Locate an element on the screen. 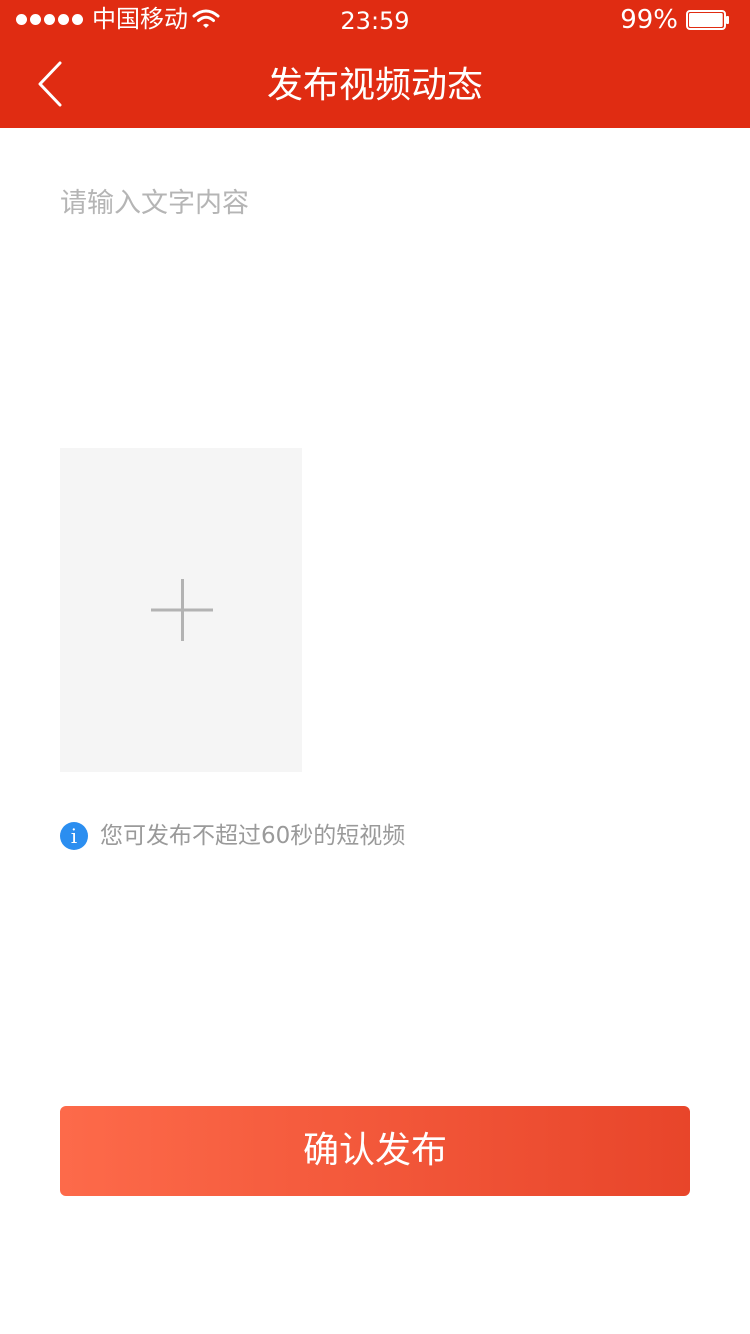  battery-percent: 99% is located at coordinates (649, 20).